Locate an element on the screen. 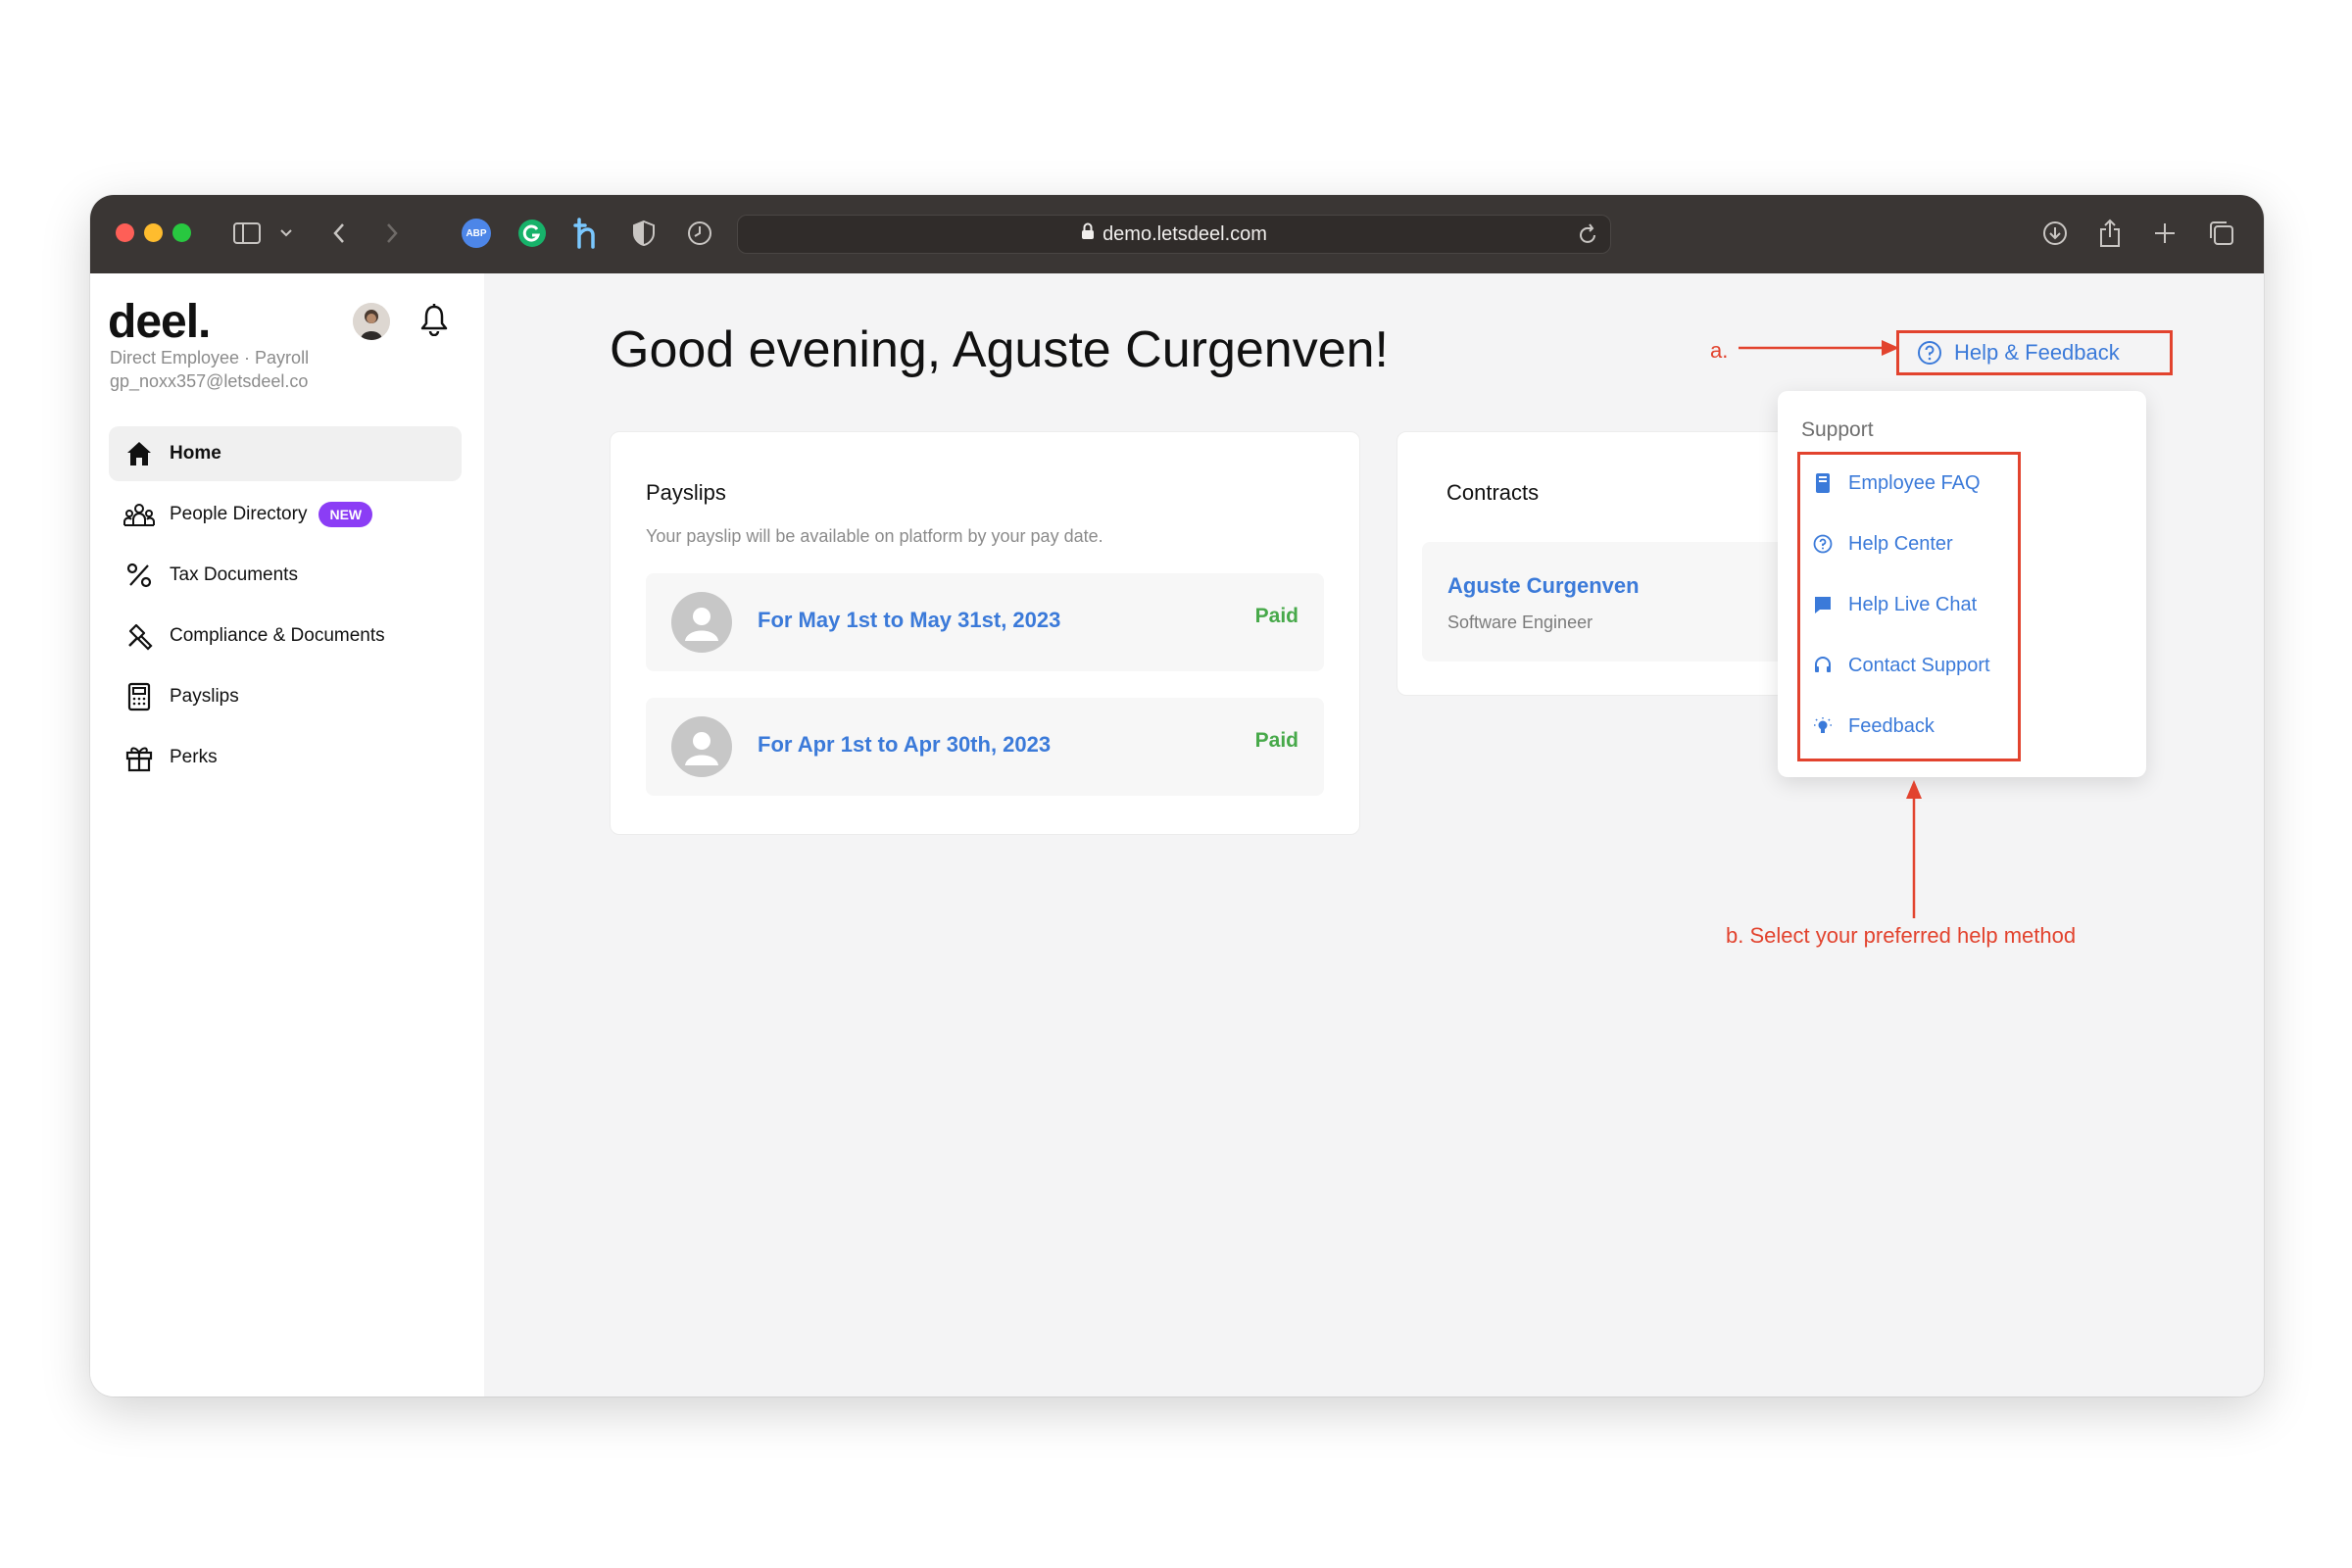 This screenshot has height=1568, width=2352. menu-item-label: Help Center is located at coordinates (1900, 543).